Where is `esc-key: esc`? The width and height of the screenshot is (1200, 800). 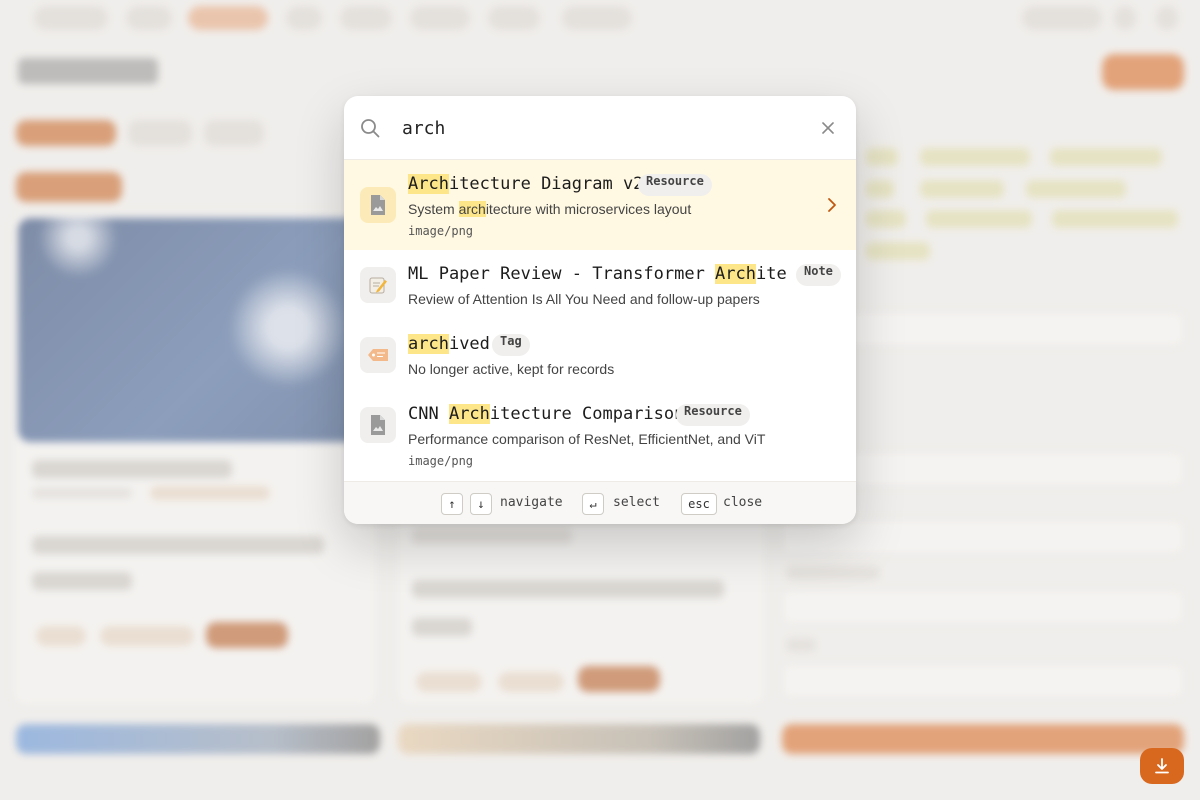 esc-key: esc is located at coordinates (699, 504).